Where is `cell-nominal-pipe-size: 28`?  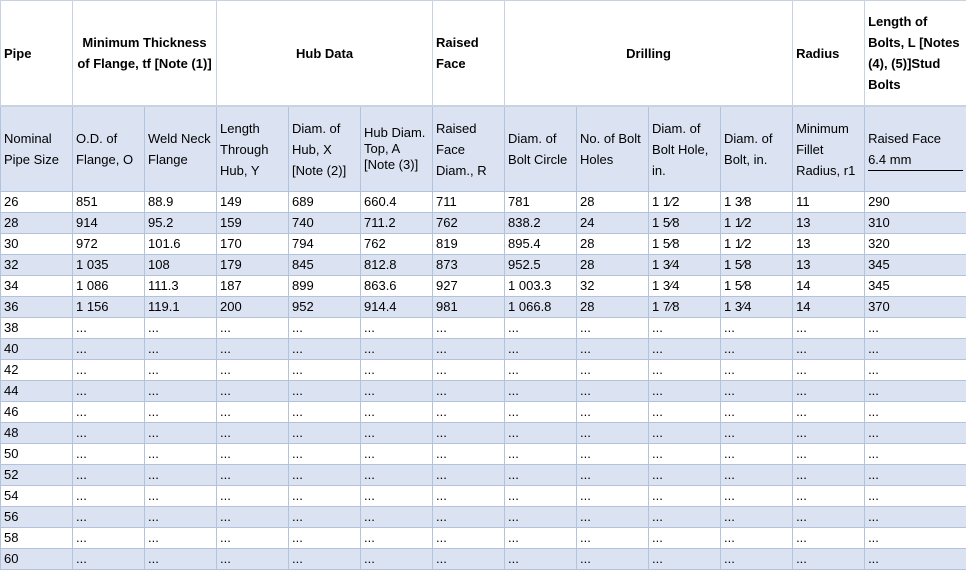 cell-nominal-pipe-size: 28 is located at coordinates (36, 223).